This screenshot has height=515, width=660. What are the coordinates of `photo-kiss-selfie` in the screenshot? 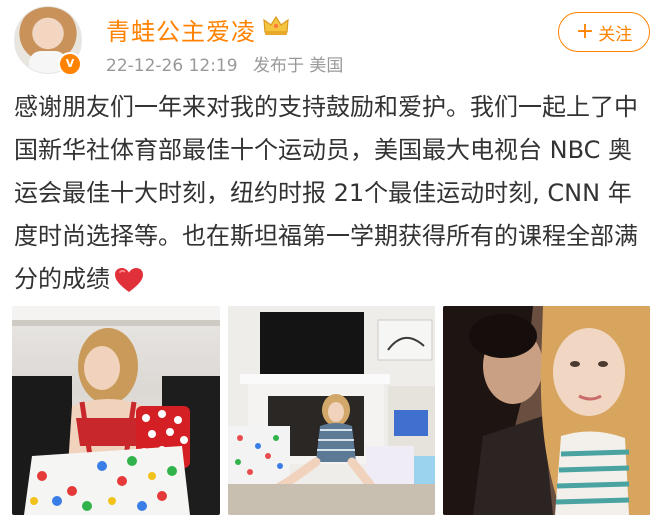 It's located at (546, 410).